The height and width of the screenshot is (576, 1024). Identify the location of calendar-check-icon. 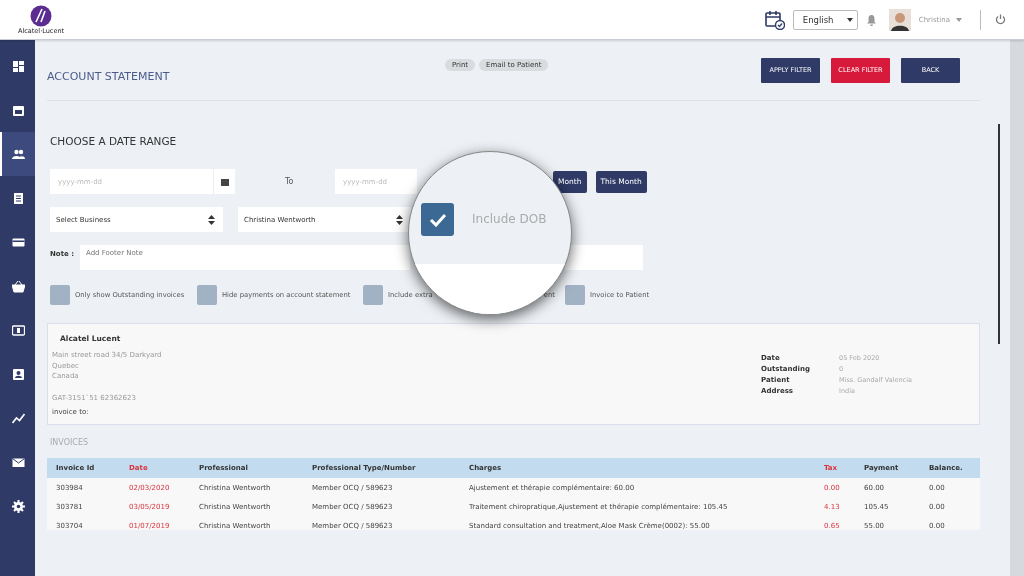
(774, 19).